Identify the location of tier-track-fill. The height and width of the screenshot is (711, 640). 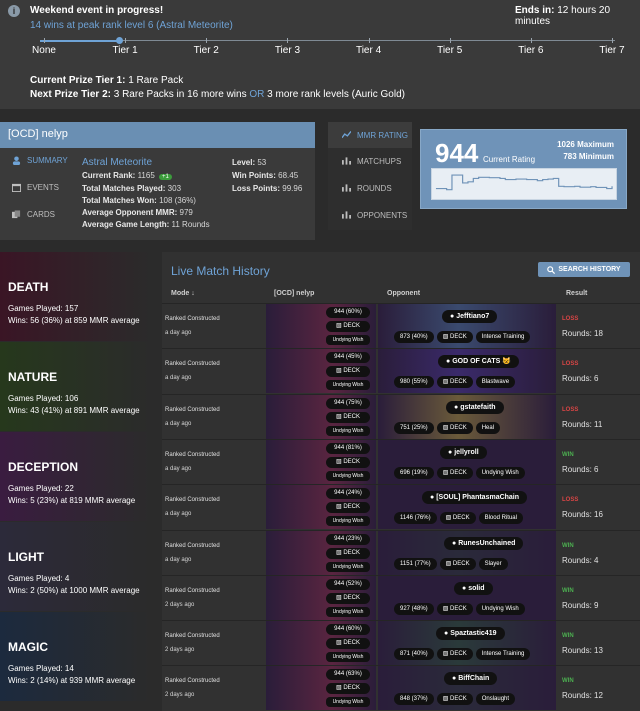
(80, 41).